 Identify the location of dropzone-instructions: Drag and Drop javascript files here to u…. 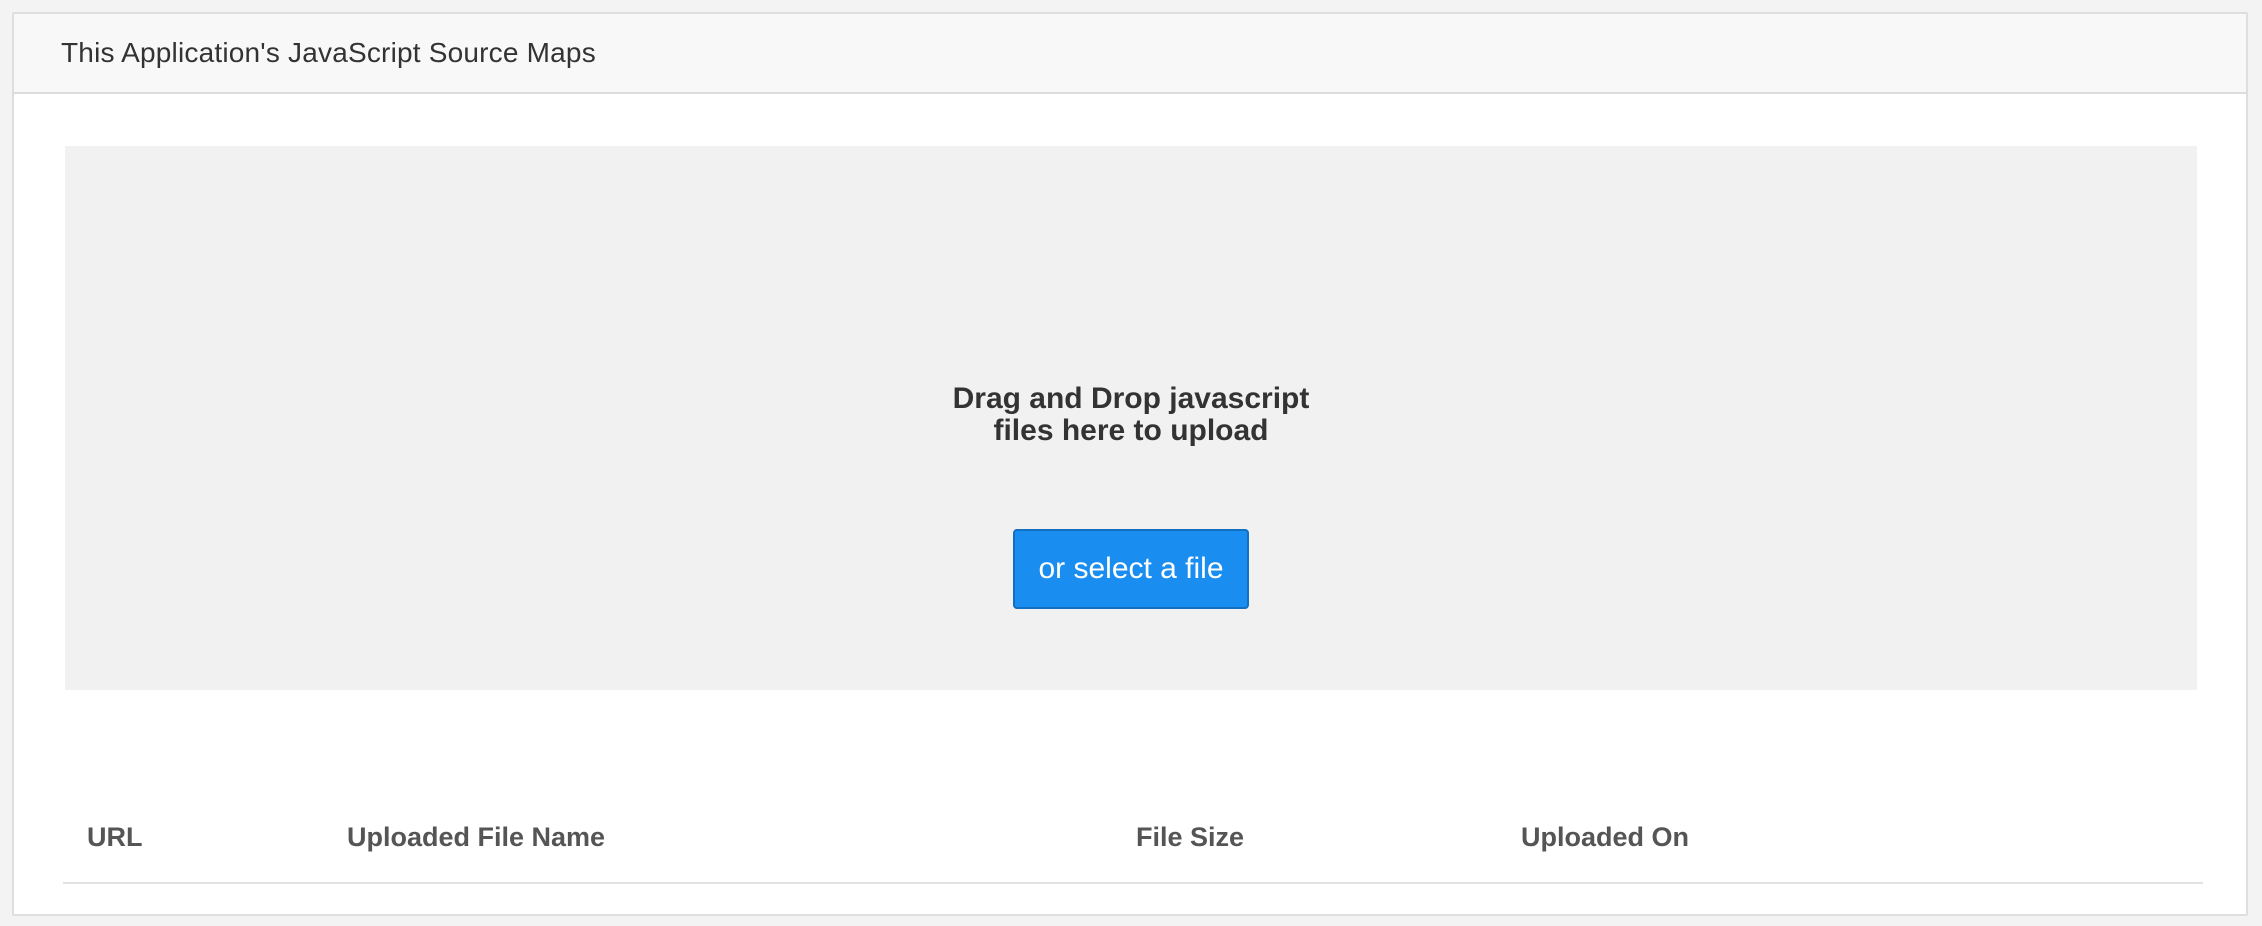
(1131, 415).